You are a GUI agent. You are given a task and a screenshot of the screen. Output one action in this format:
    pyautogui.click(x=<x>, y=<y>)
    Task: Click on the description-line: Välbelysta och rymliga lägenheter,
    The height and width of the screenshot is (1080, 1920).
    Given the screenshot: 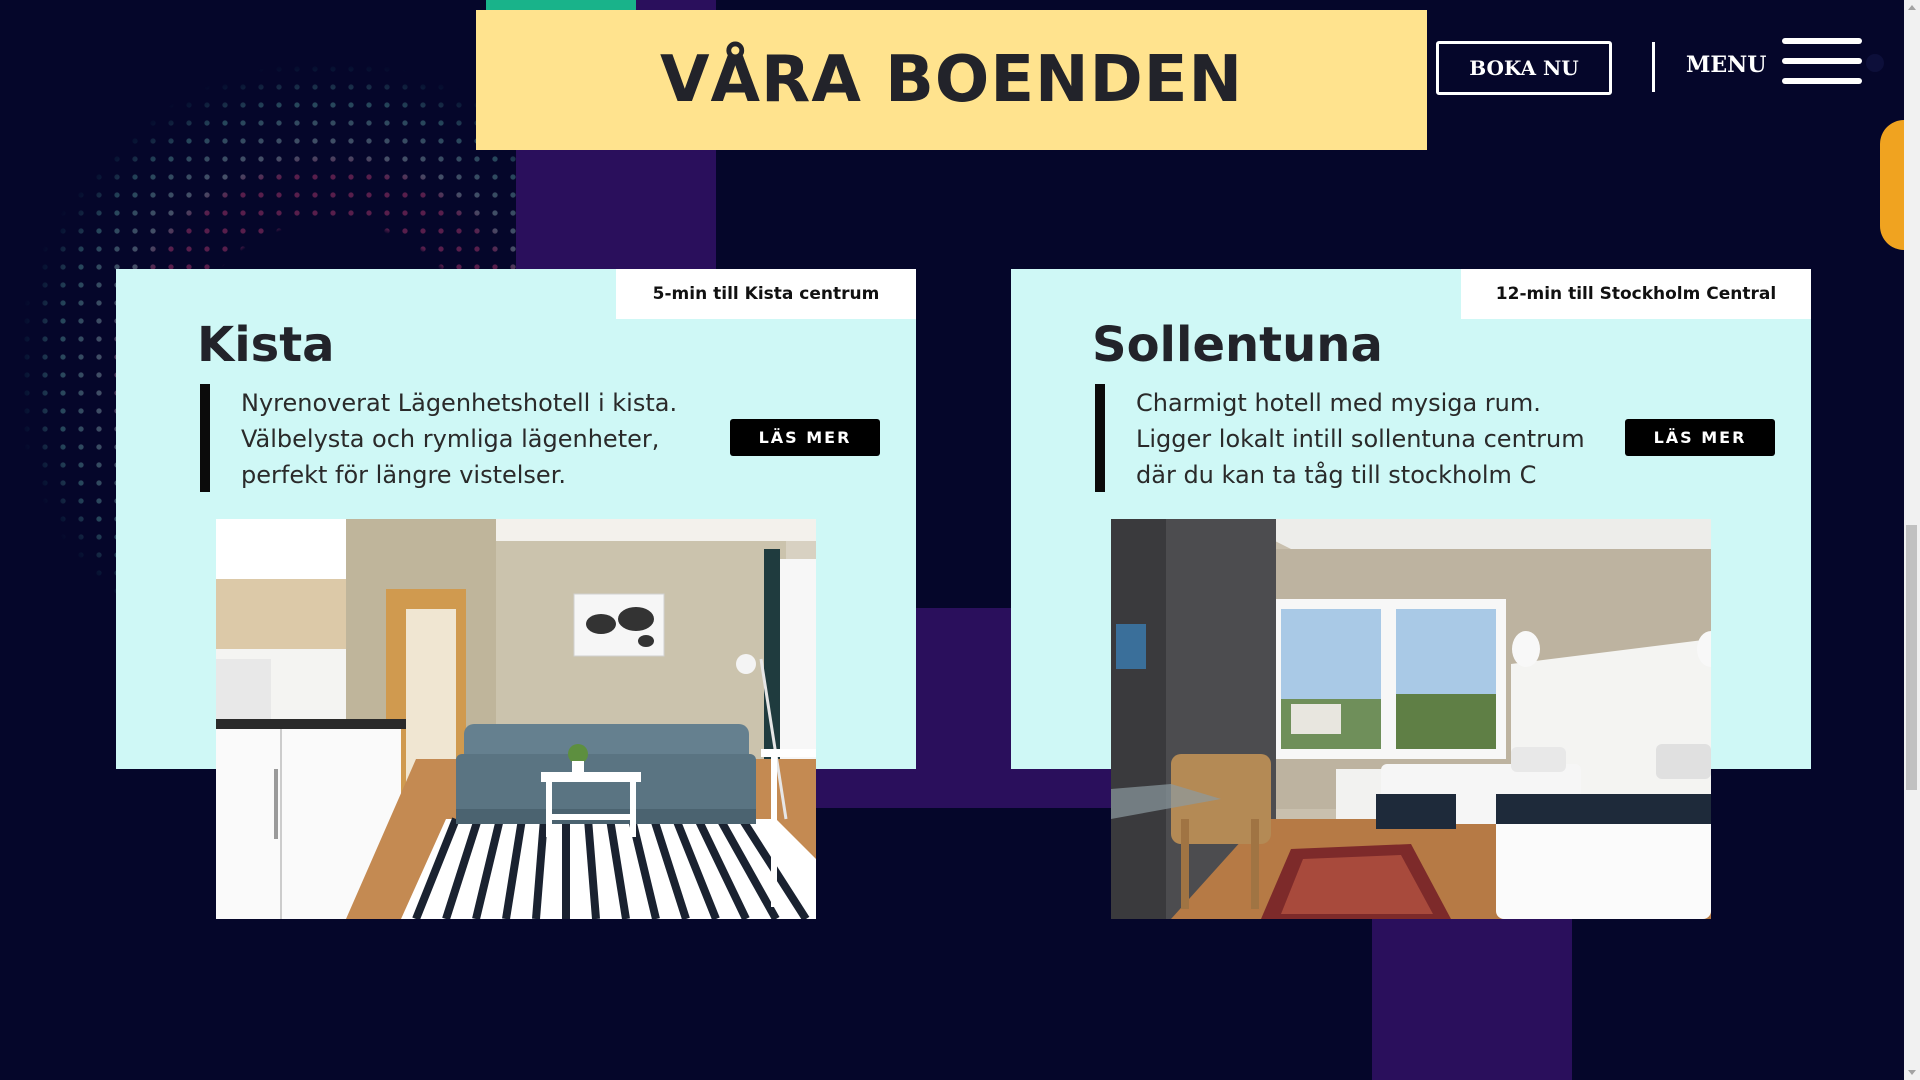 What is the action you would take?
    pyautogui.click(x=450, y=439)
    